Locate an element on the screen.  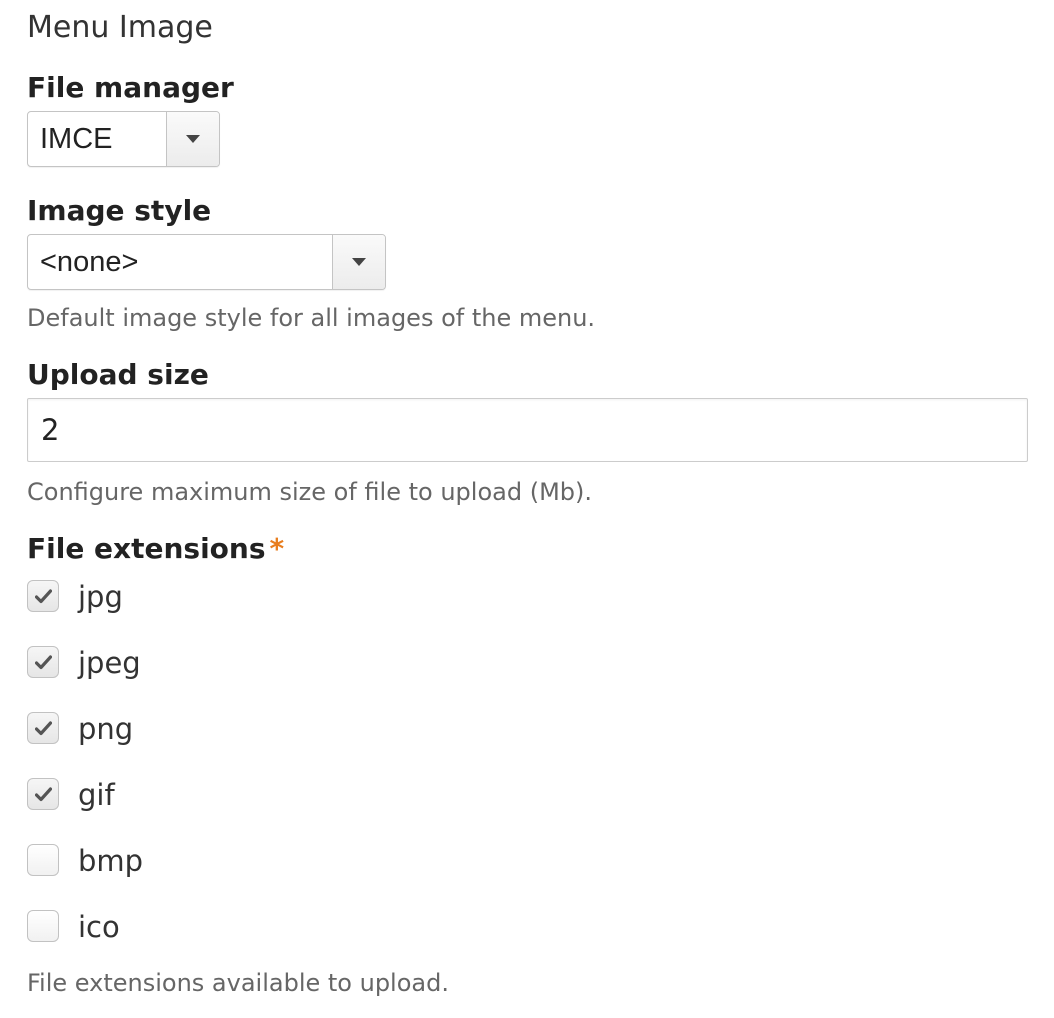
checkbox-jpg is located at coordinates (43, 596).